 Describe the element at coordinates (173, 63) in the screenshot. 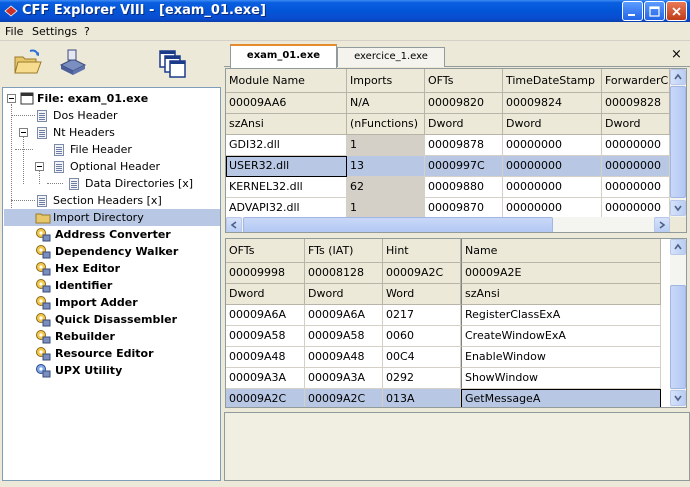

I see `windows-icon` at that location.